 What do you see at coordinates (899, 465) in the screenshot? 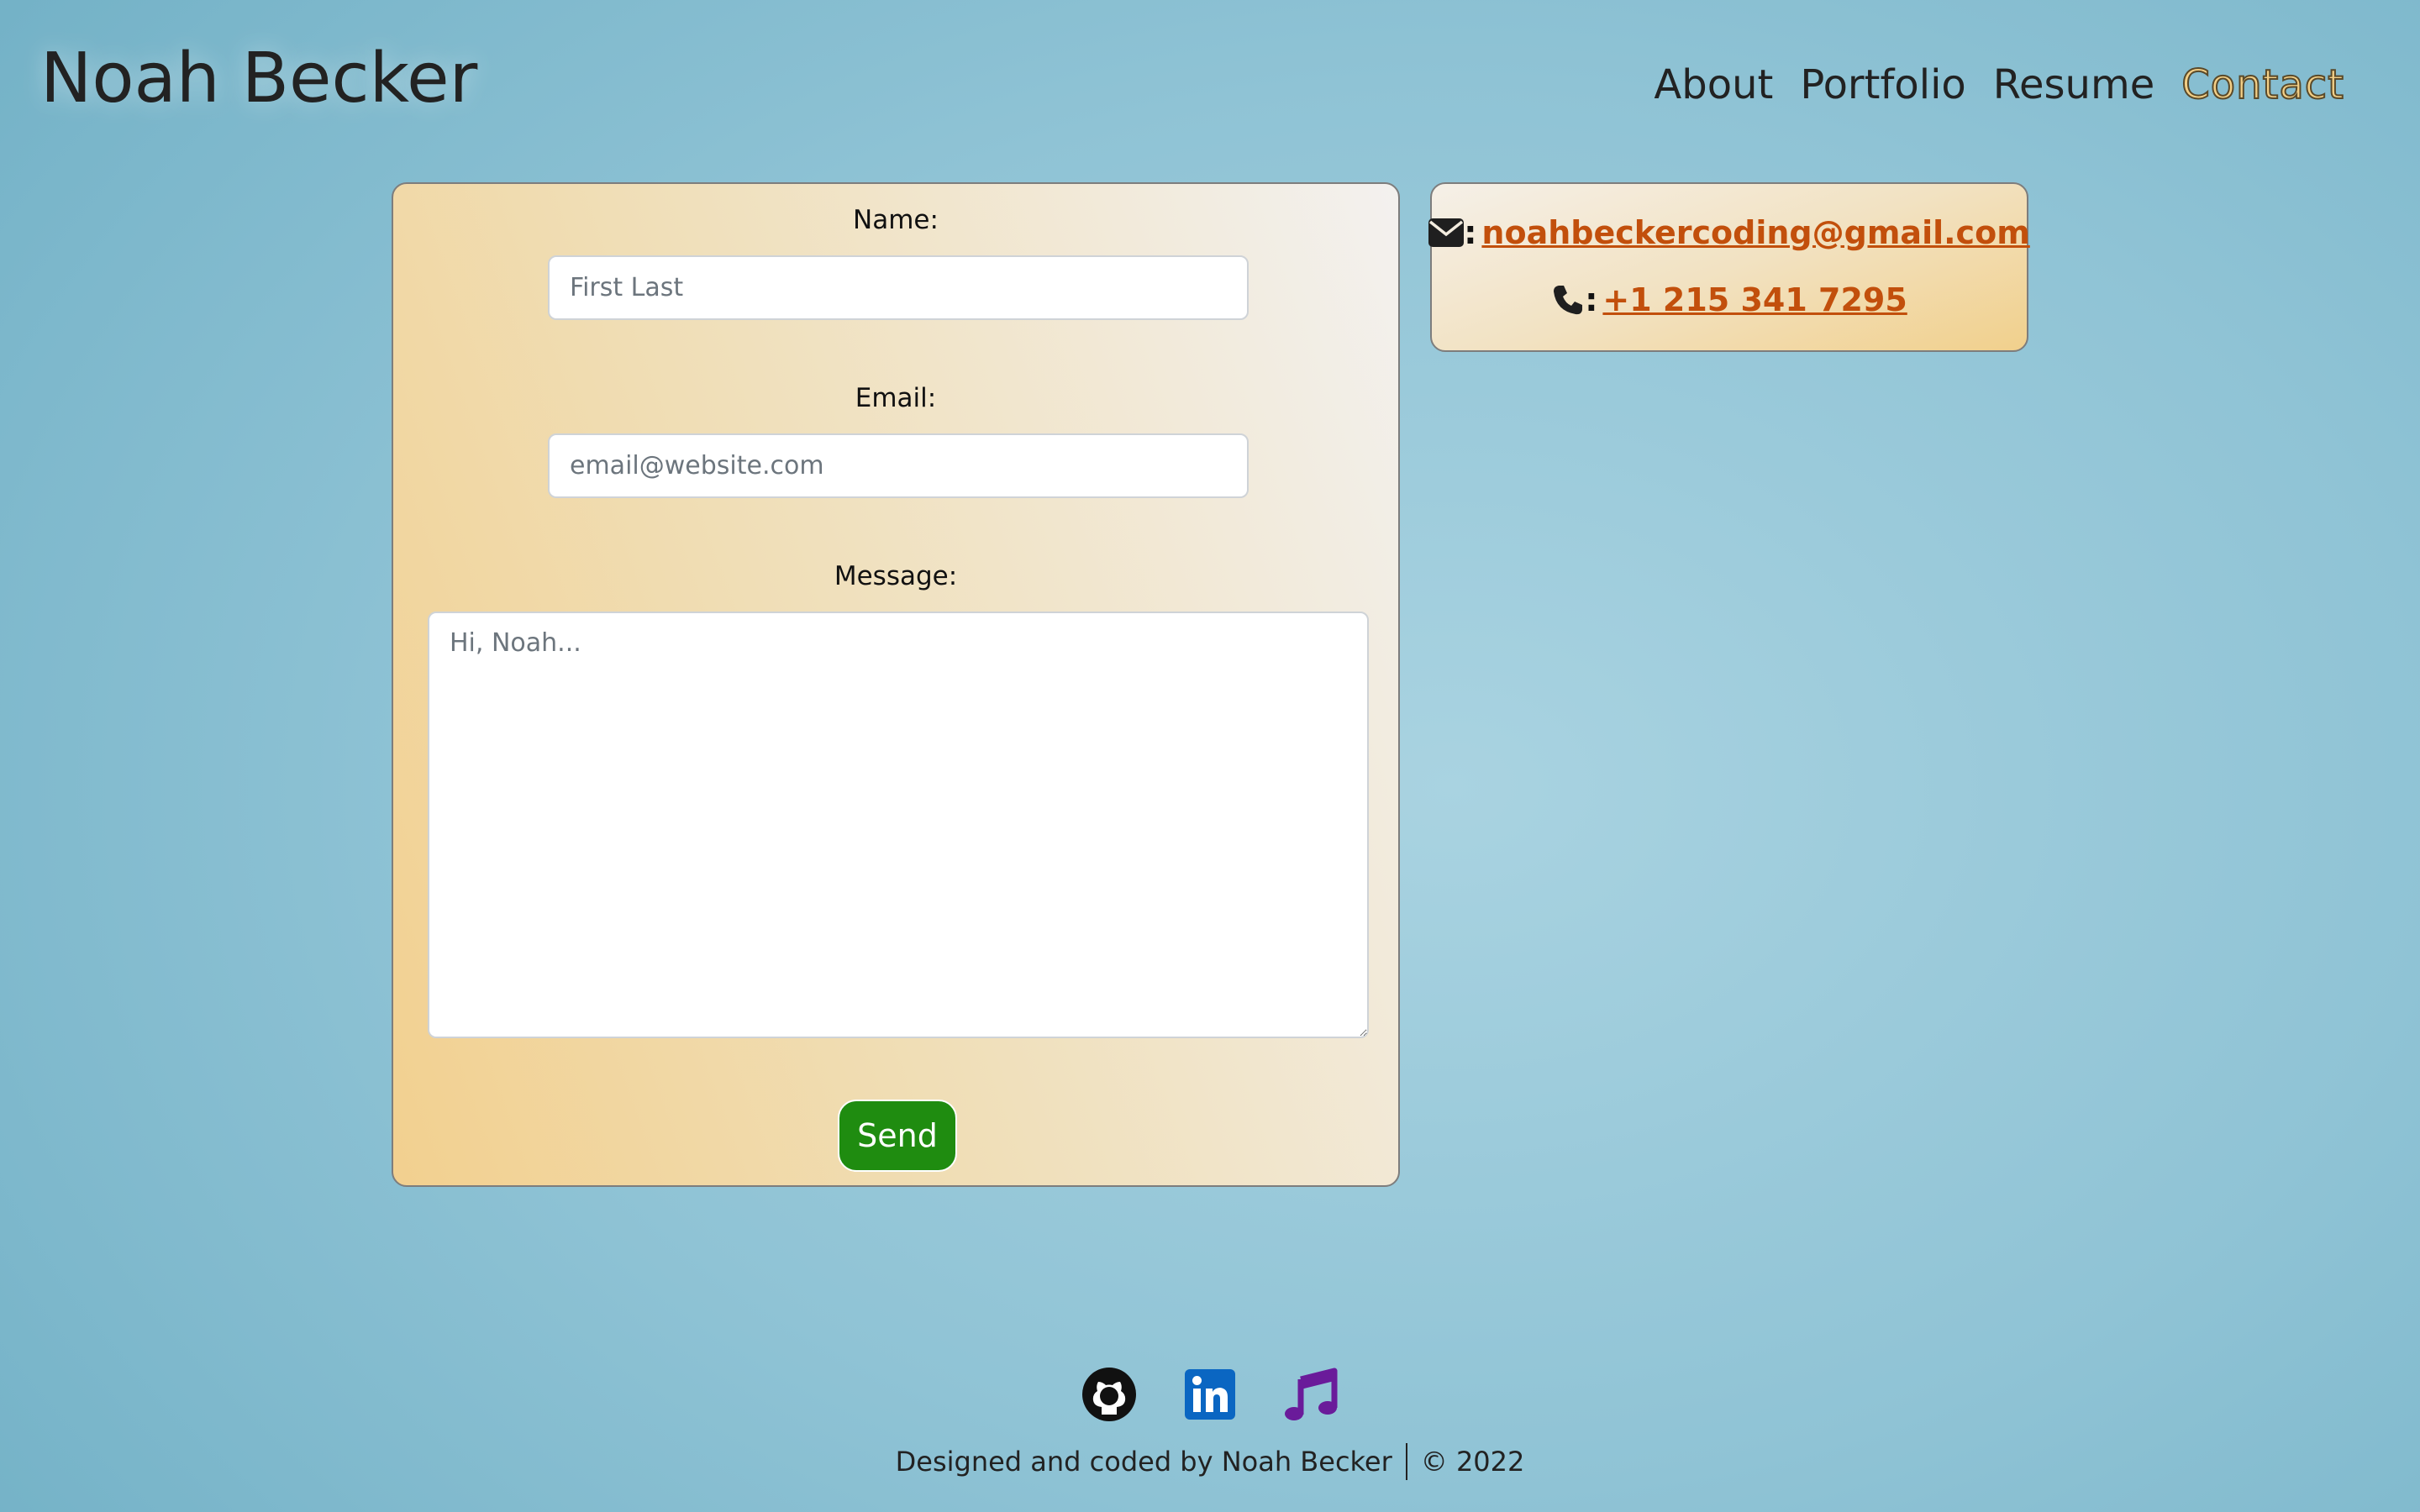
I see `email-input` at bounding box center [899, 465].